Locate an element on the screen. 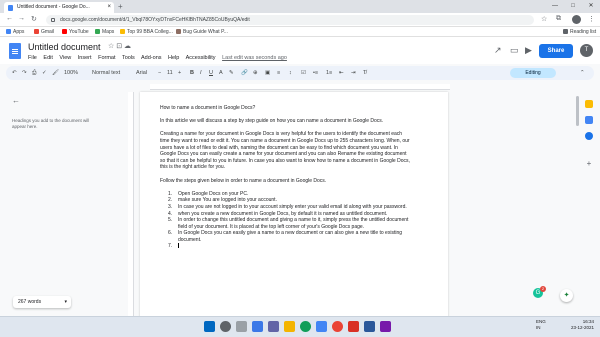 The width and height of the screenshot is (600, 337). menu-addons: Add-ons is located at coordinates (151, 58).